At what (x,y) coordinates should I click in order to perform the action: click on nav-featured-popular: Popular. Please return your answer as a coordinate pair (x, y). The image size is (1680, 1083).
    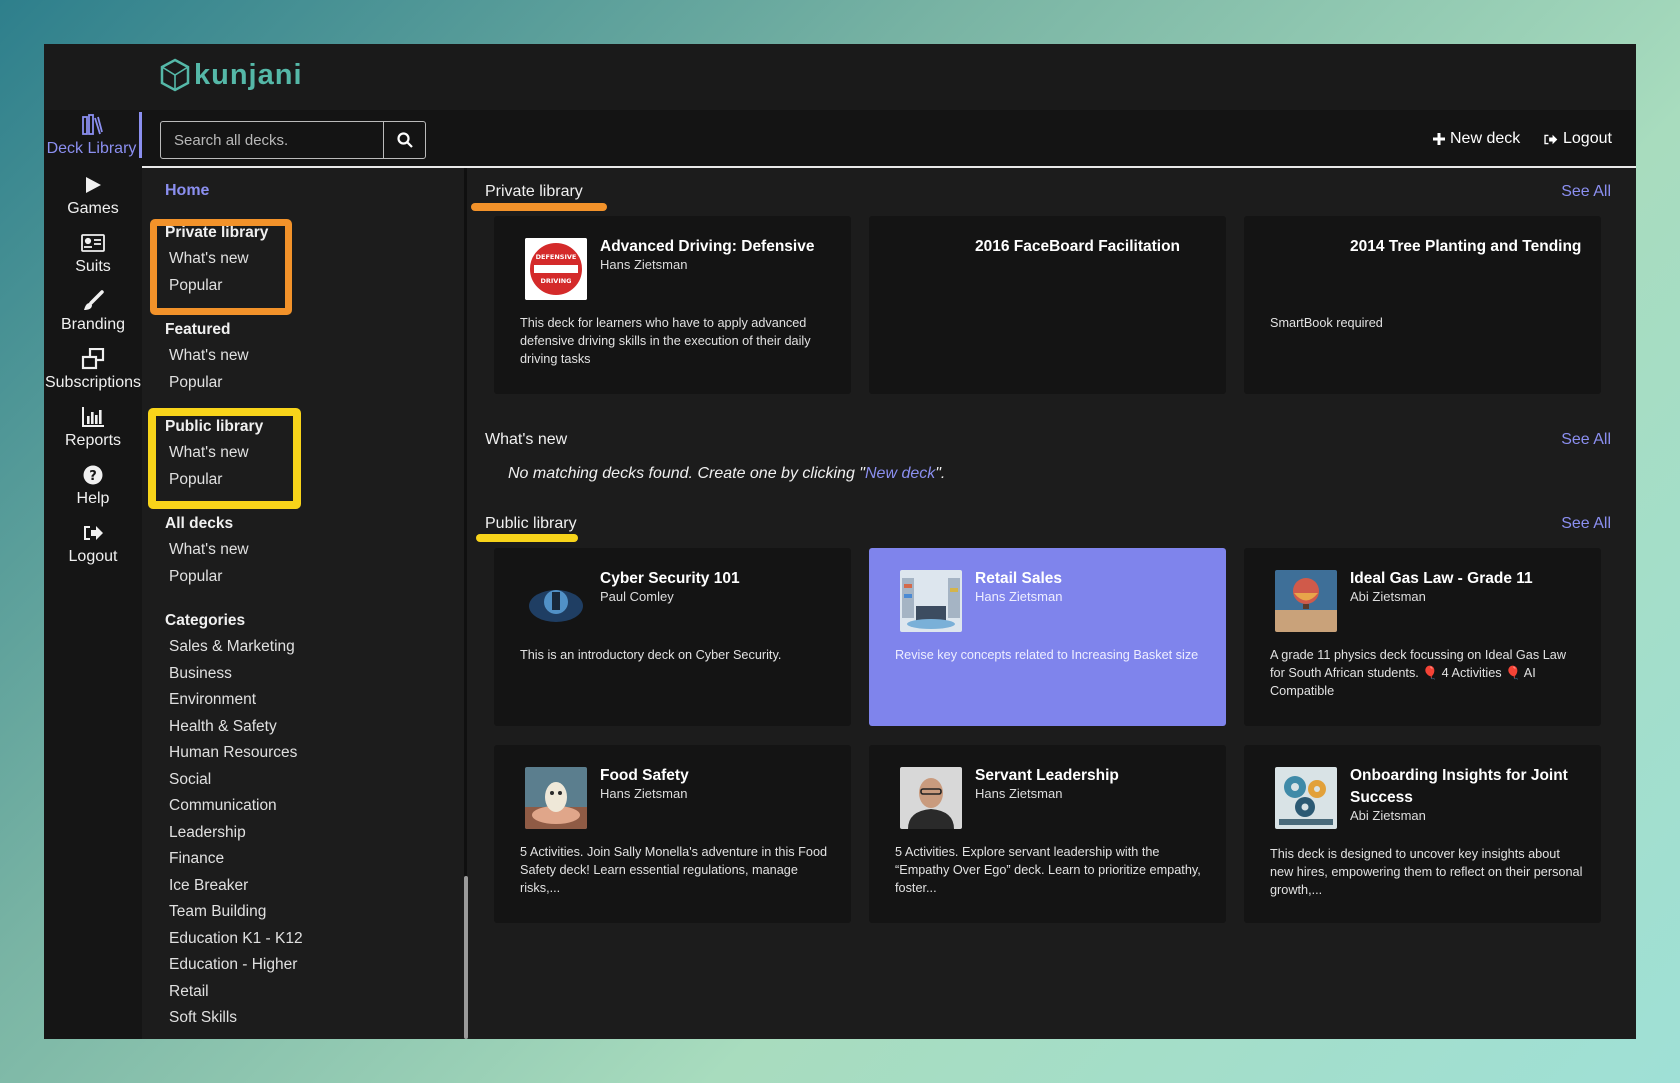
    Looking at the image, I should click on (207, 383).